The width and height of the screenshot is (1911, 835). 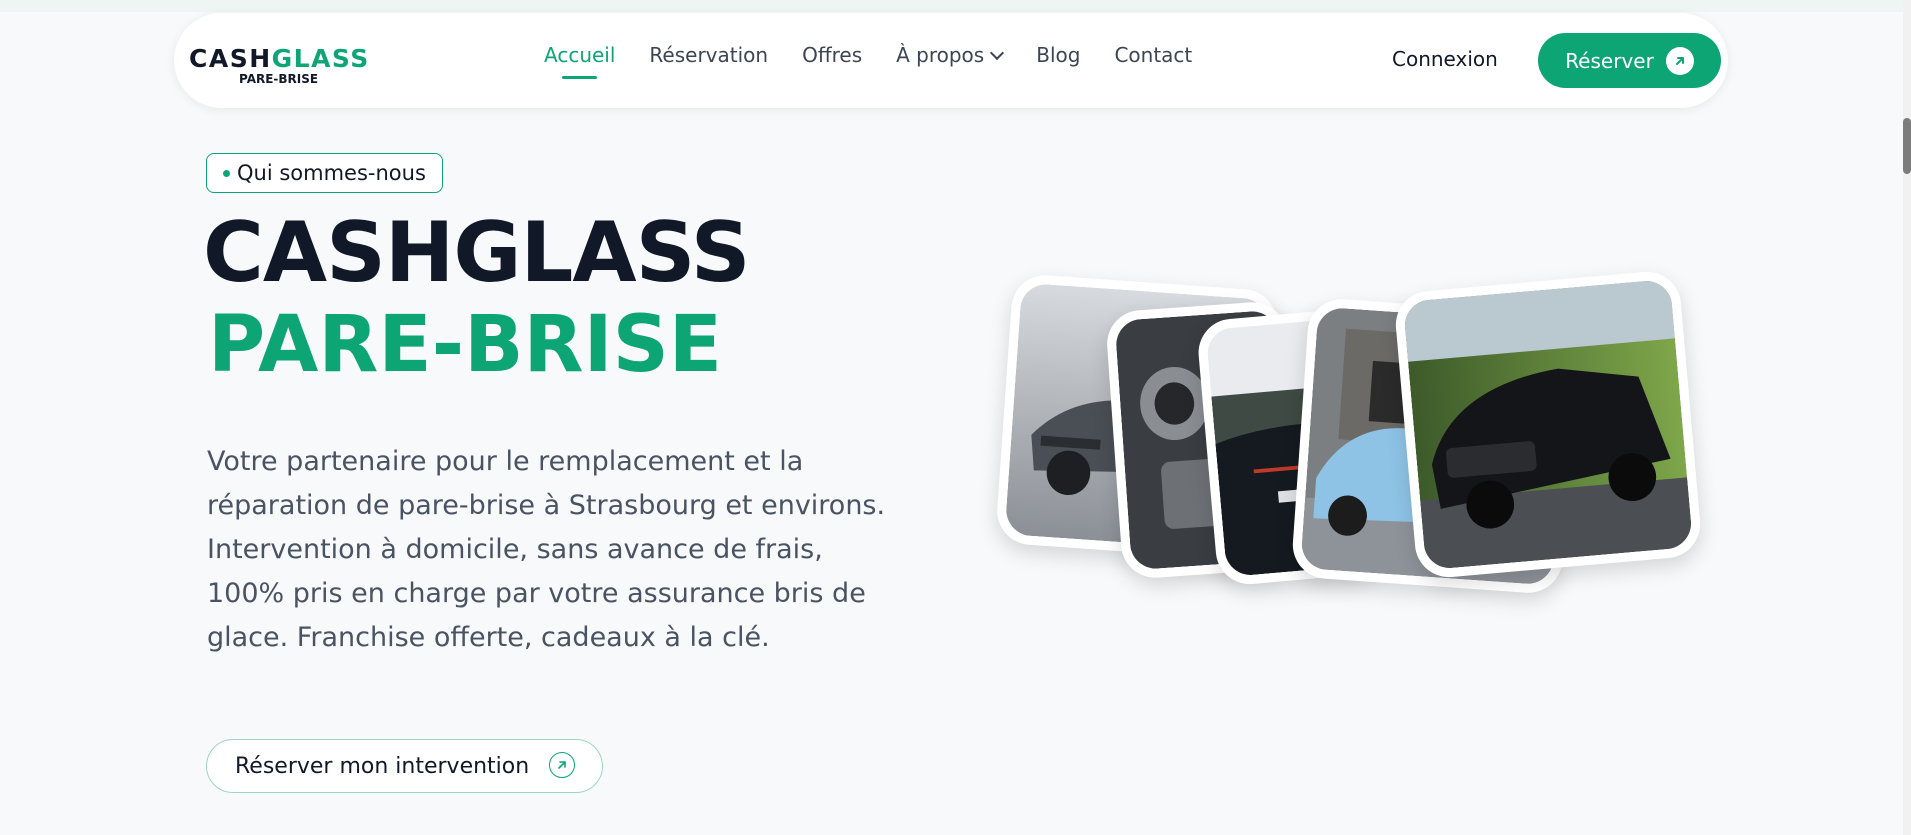 What do you see at coordinates (832, 55) in the screenshot?
I see `nav-offres: Offres` at bounding box center [832, 55].